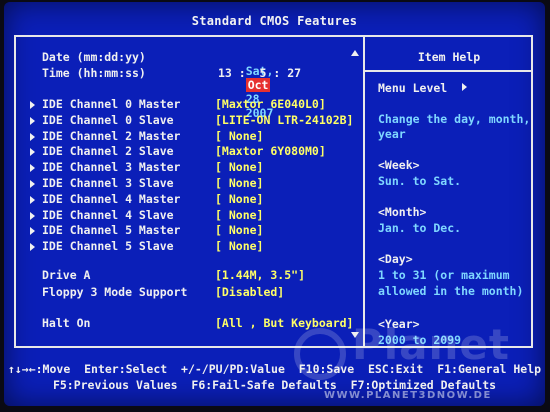 The height and width of the screenshot is (412, 550). I want to click on ide-channel-label: IDE Channel 3 Master, so click(111, 167).